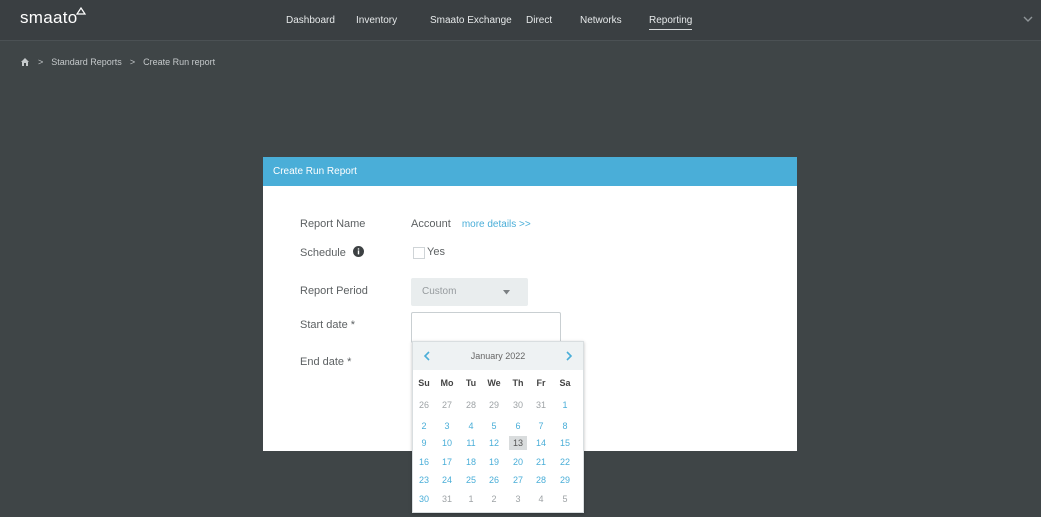 The height and width of the screenshot is (517, 1041). Describe the element at coordinates (447, 383) in the screenshot. I see `weekday-header: Mo` at that location.